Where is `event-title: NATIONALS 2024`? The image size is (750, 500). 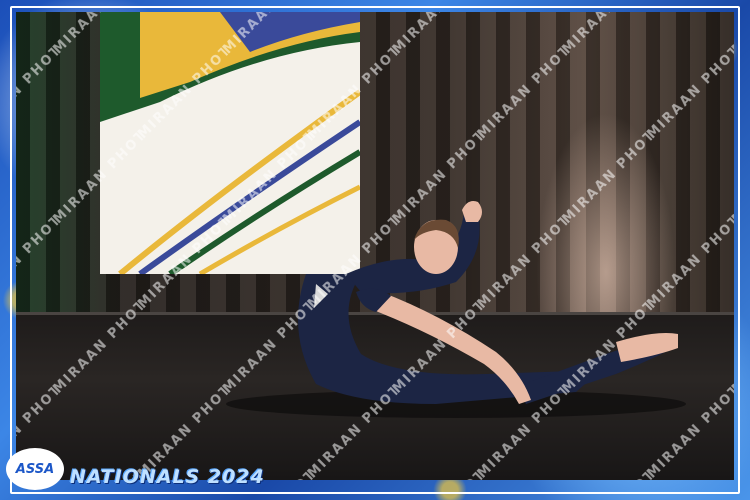
event-title: NATIONALS 2024 is located at coordinates (167, 477).